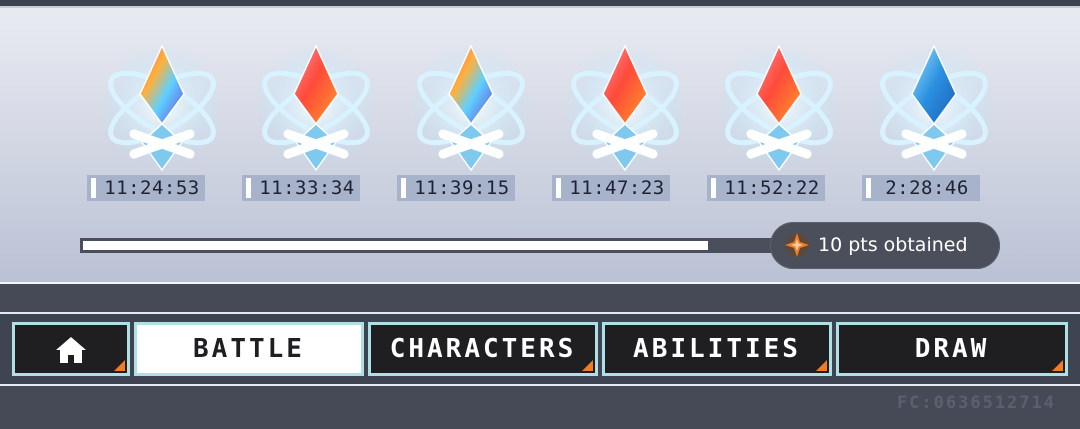 The image size is (1080, 429). What do you see at coordinates (307, 188) in the screenshot?
I see `timer-text: 11:33:34` at bounding box center [307, 188].